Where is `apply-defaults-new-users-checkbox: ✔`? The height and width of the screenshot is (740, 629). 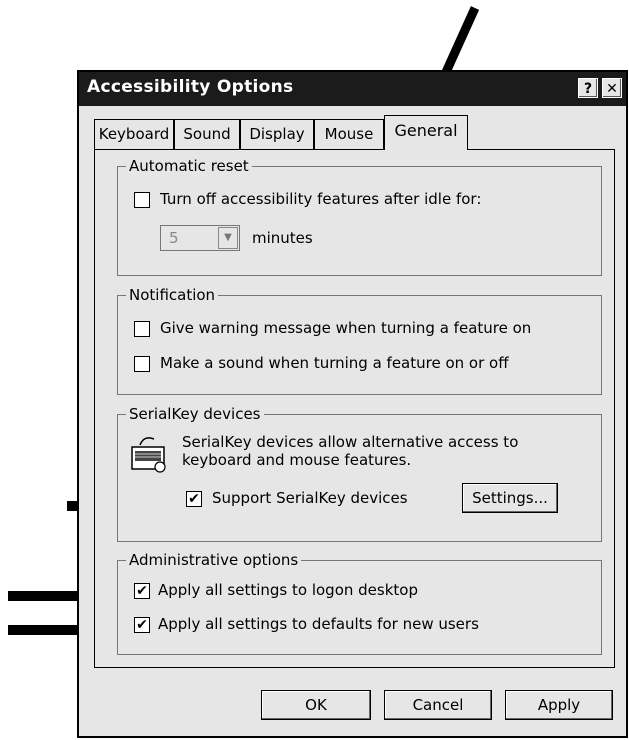 apply-defaults-new-users-checkbox: ✔ is located at coordinates (142, 625).